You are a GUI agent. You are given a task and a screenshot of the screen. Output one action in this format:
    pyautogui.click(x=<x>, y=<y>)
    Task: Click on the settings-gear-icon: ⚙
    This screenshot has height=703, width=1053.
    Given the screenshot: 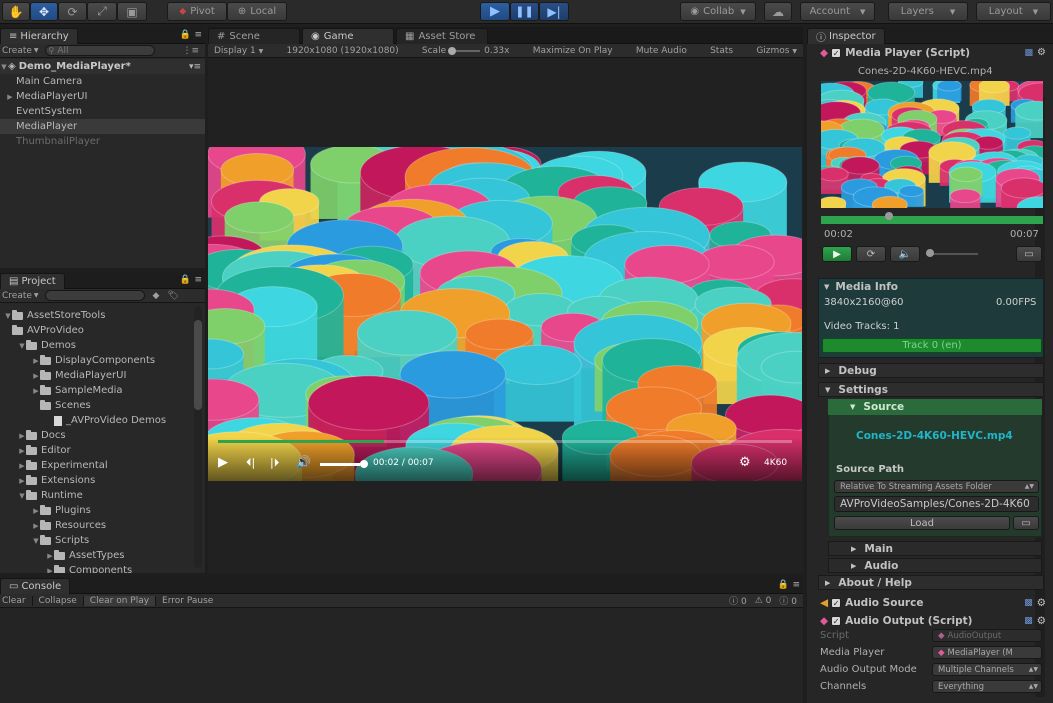 What is the action you would take?
    pyautogui.click(x=745, y=462)
    